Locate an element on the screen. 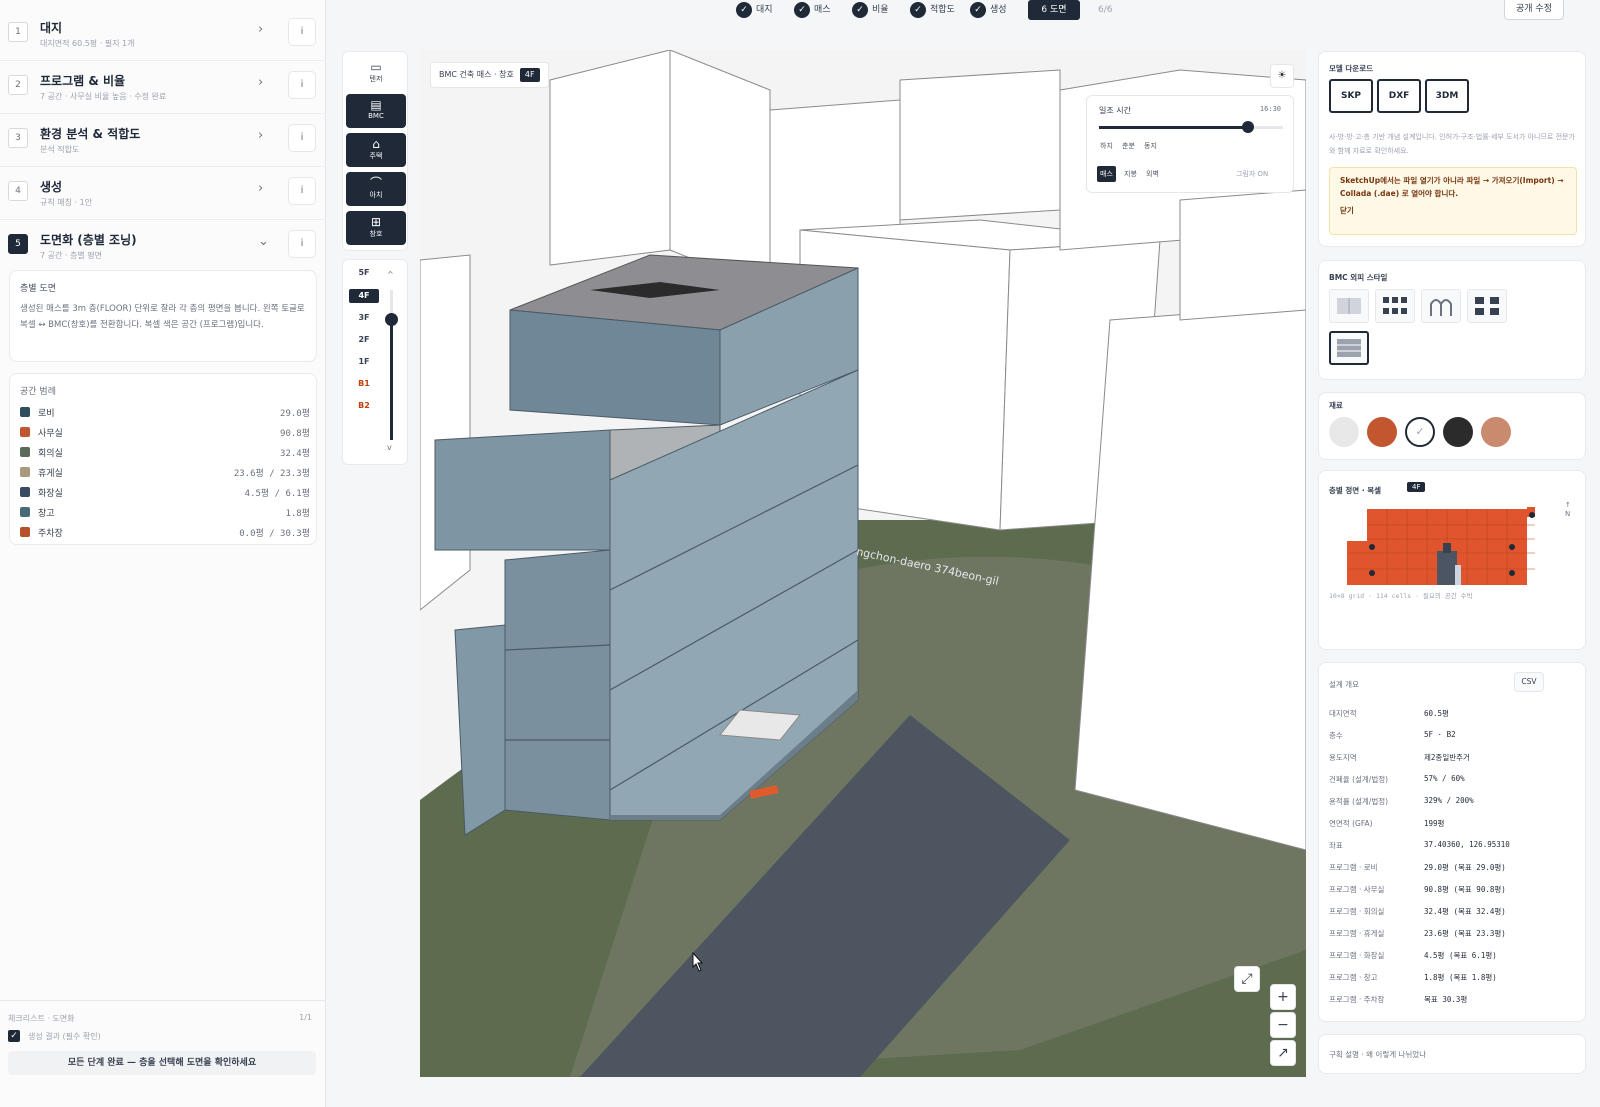 The height and width of the screenshot is (1107, 1600). view-chip: 지붕 is located at coordinates (1130, 174).